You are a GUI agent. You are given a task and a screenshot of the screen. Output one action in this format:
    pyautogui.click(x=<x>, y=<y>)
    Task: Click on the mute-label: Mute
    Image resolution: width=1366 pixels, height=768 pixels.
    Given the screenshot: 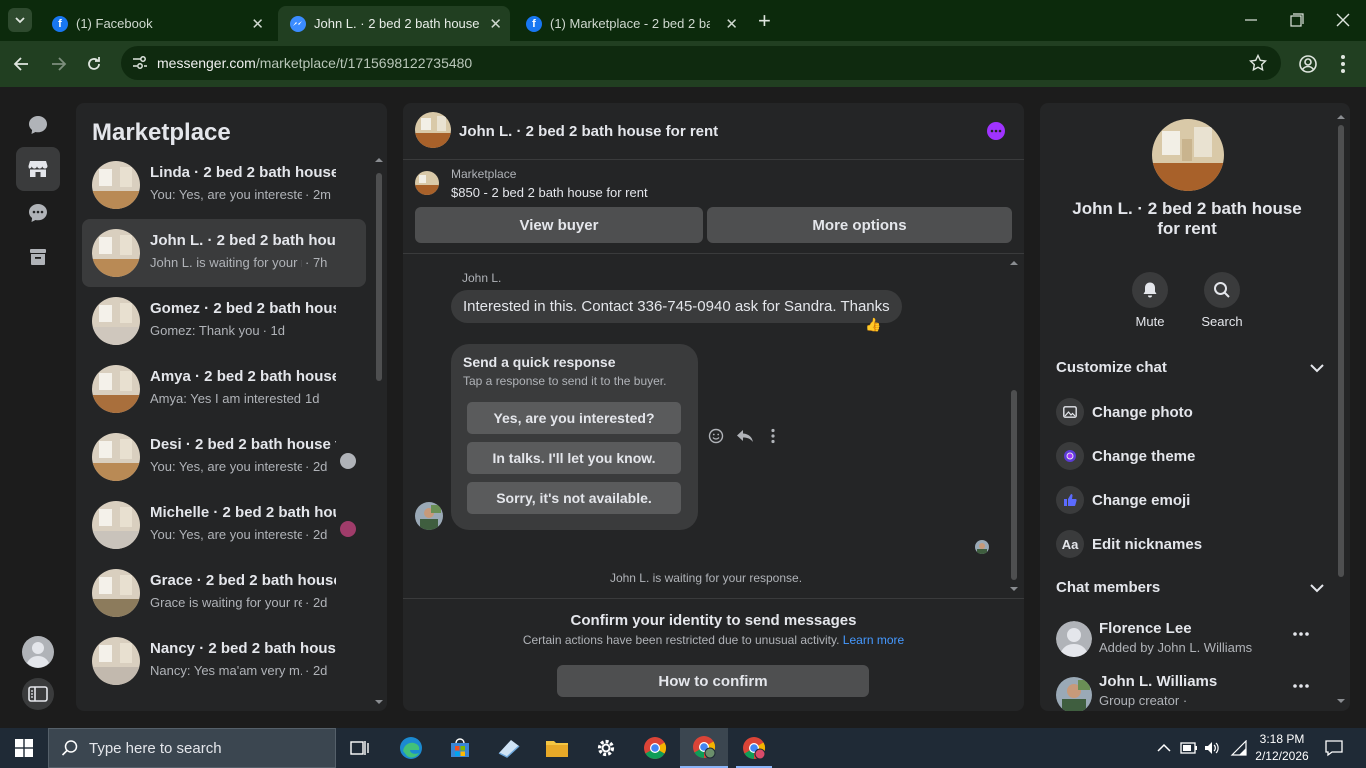 What is the action you would take?
    pyautogui.click(x=1150, y=321)
    